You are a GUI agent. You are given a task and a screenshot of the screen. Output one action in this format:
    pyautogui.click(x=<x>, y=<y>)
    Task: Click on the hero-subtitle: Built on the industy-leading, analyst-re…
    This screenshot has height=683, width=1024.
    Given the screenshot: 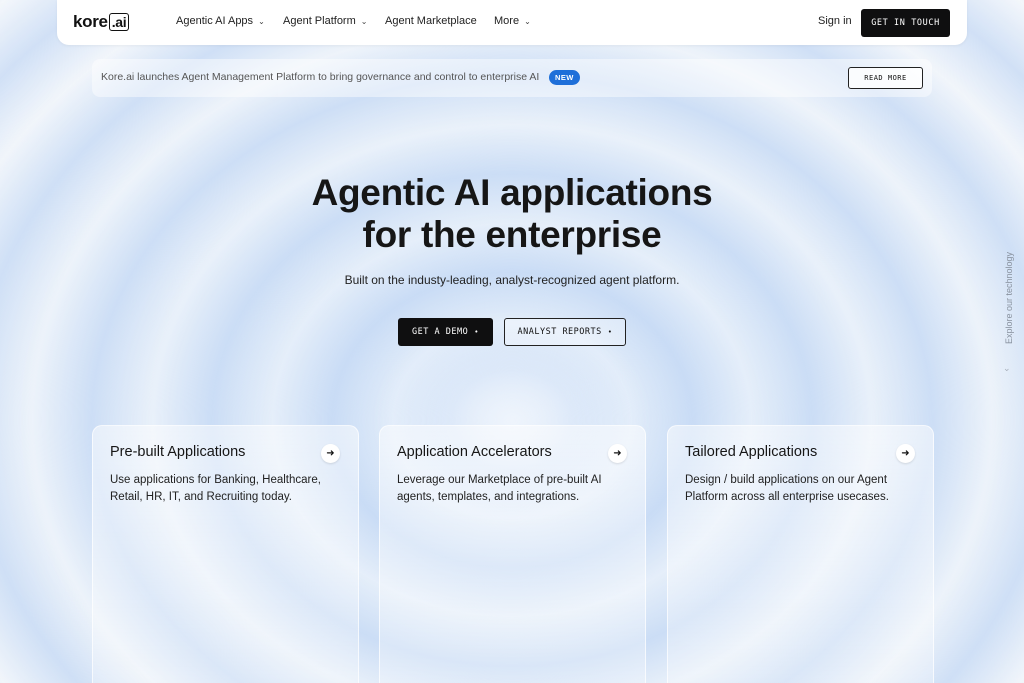 What is the action you would take?
    pyautogui.click(x=512, y=280)
    